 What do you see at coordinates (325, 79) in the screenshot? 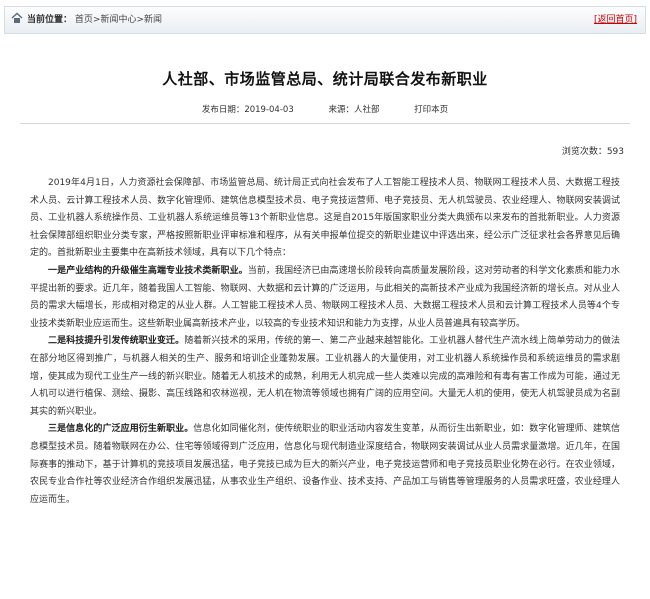
I see `article-title: 人社部、市场监管总局、统计局联合发布新职业` at bounding box center [325, 79].